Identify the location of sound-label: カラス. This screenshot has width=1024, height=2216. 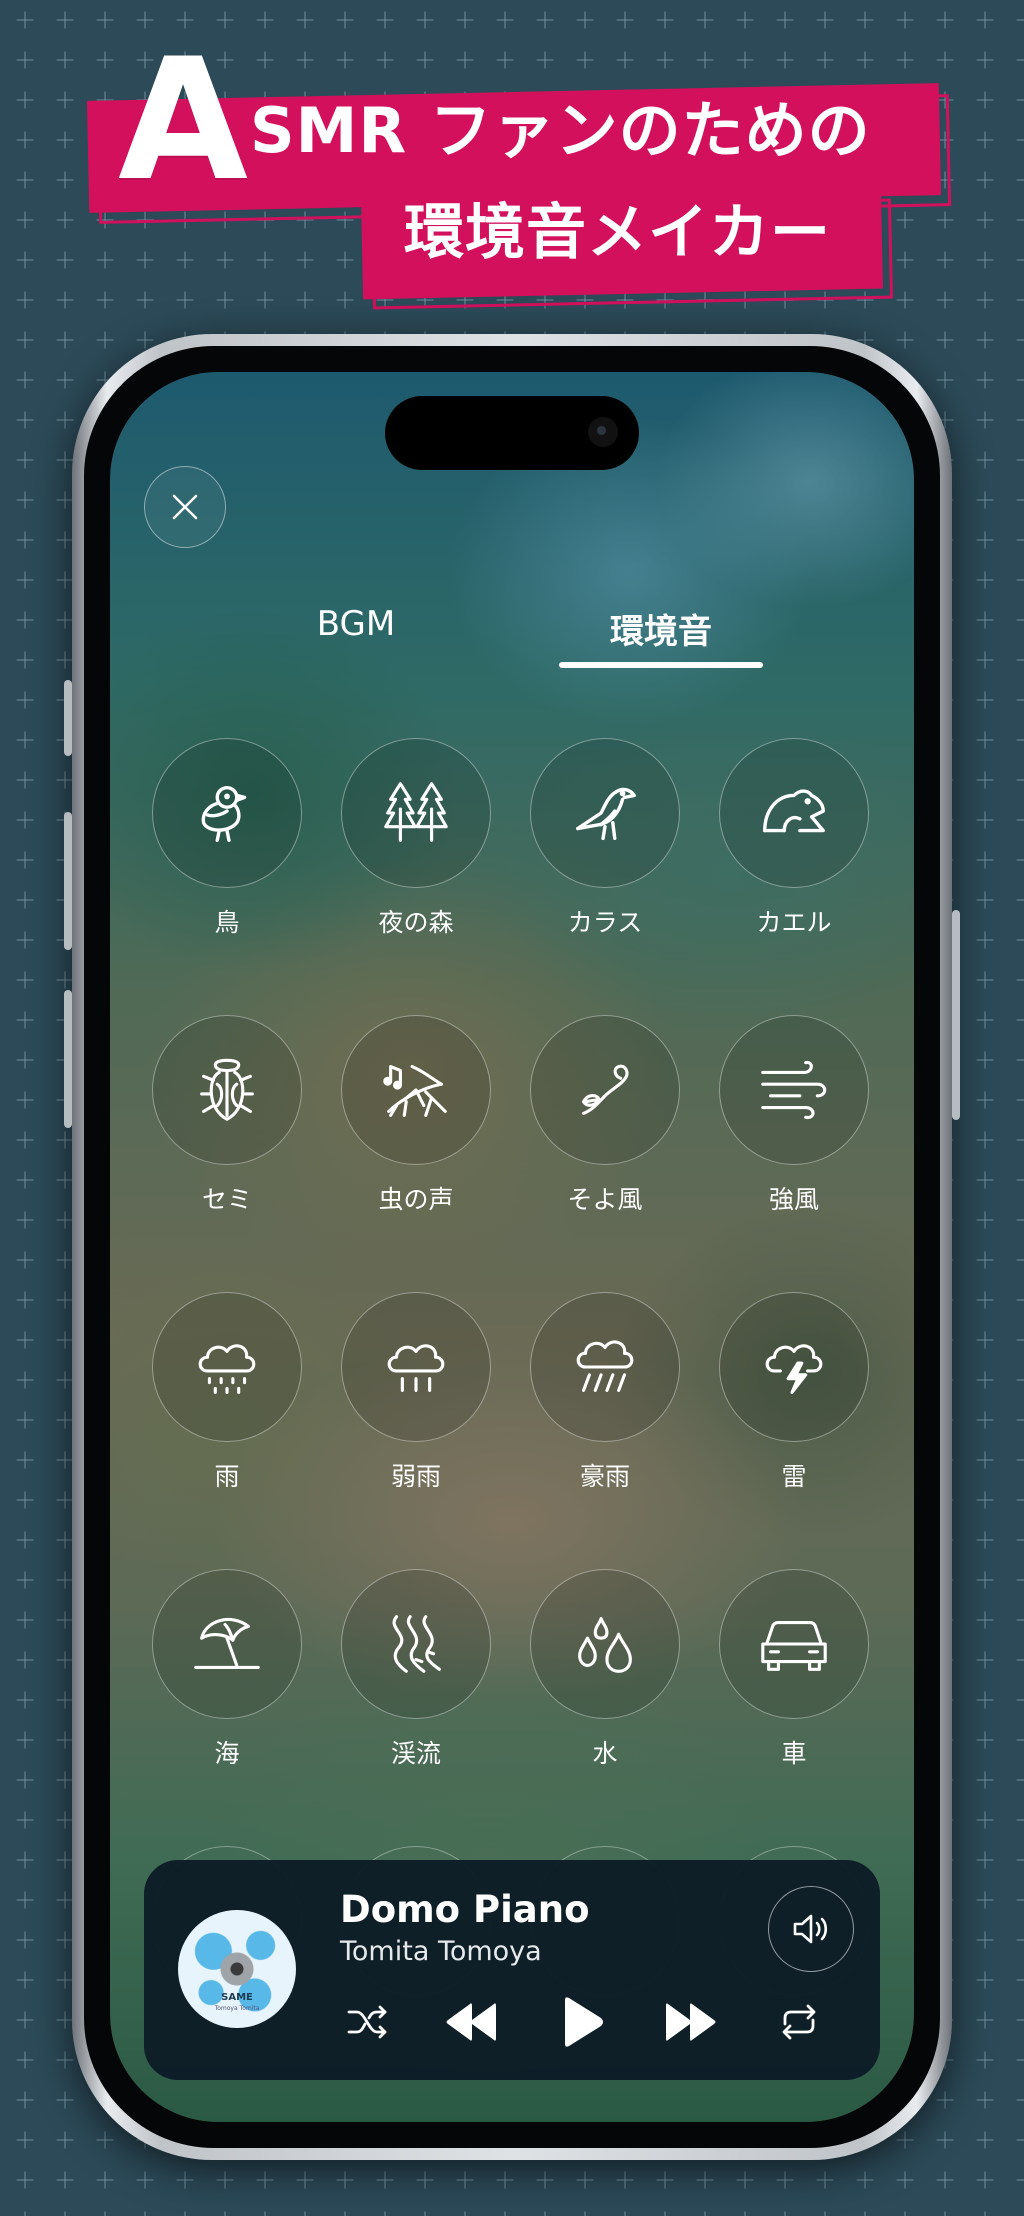
(605, 922).